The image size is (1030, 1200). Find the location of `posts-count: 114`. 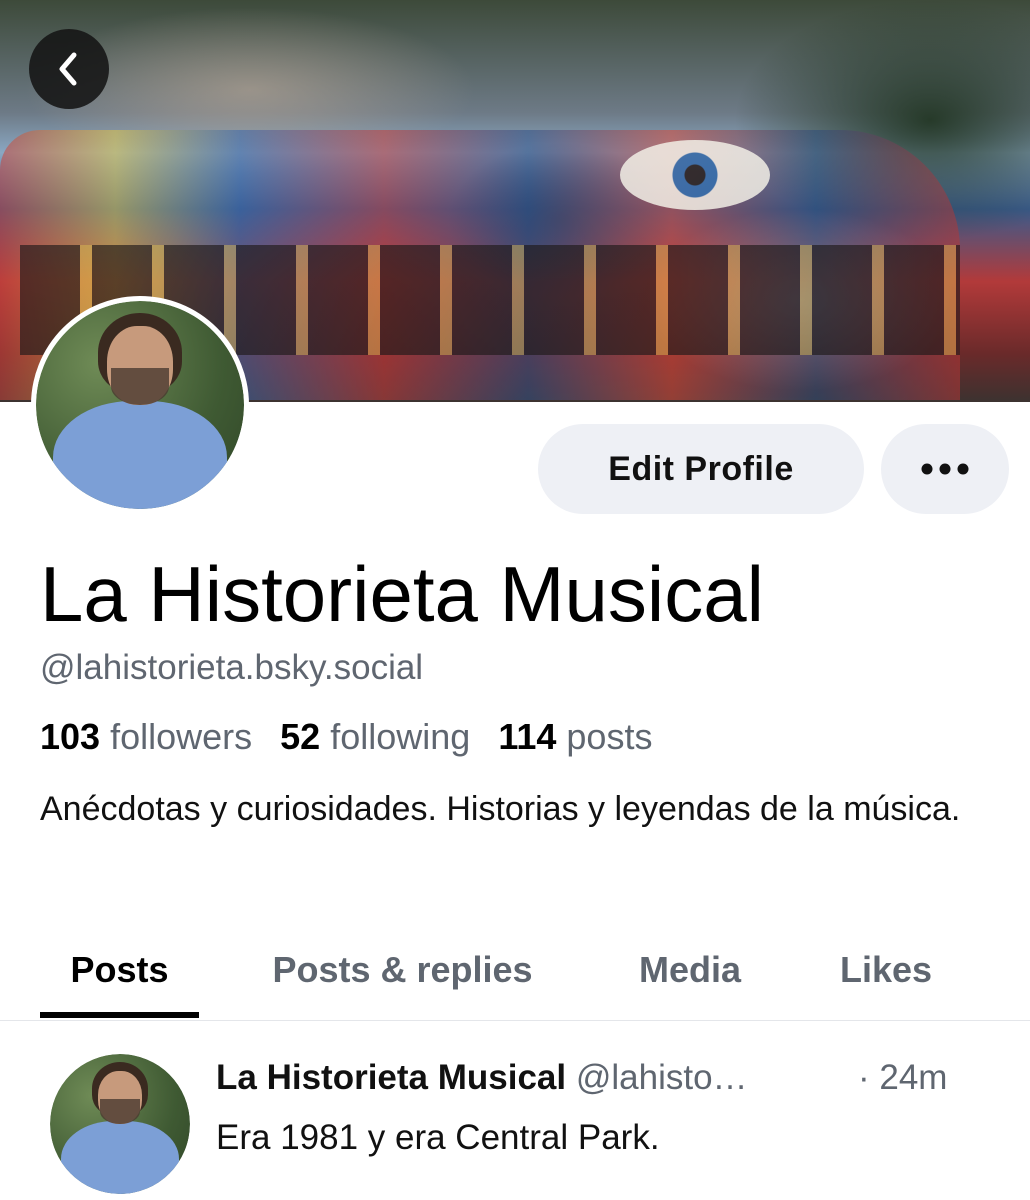

posts-count: 114 is located at coordinates (527, 736).